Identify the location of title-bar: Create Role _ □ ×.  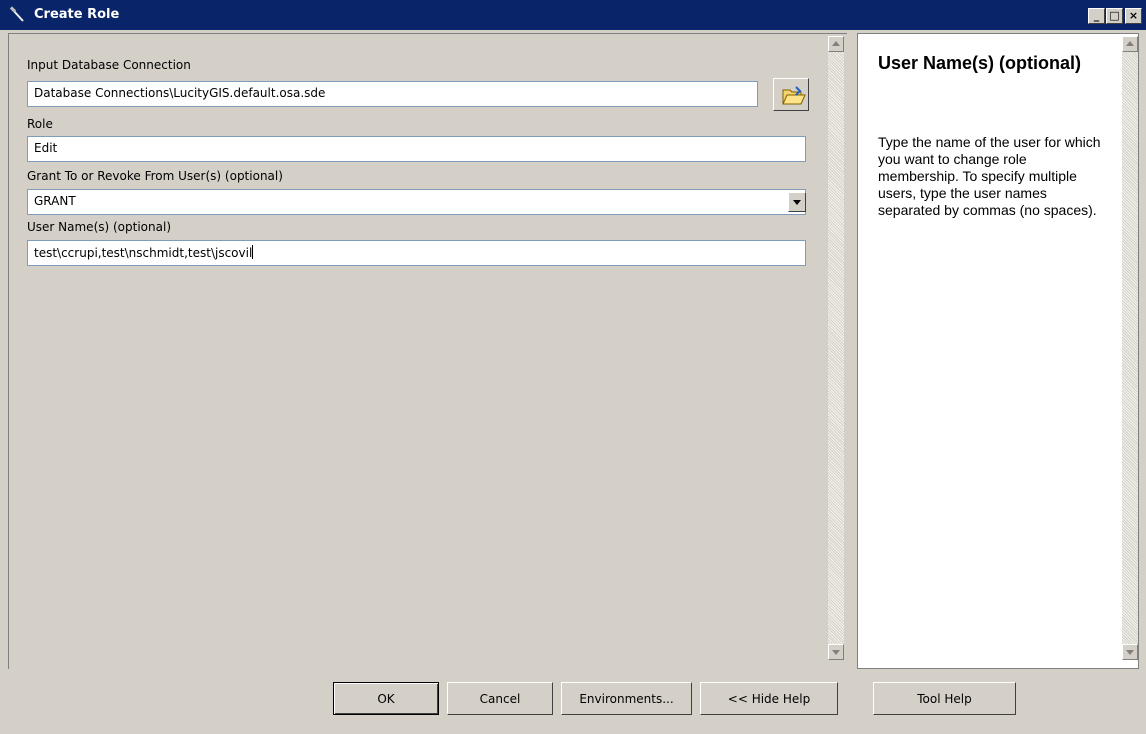
(573, 15).